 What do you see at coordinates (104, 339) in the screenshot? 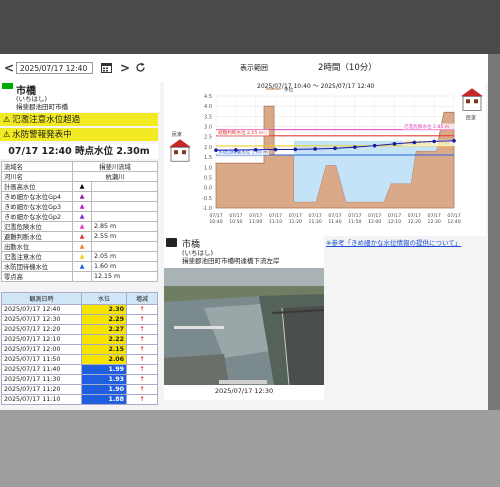
I see `obs-level: 2.22` at bounding box center [104, 339].